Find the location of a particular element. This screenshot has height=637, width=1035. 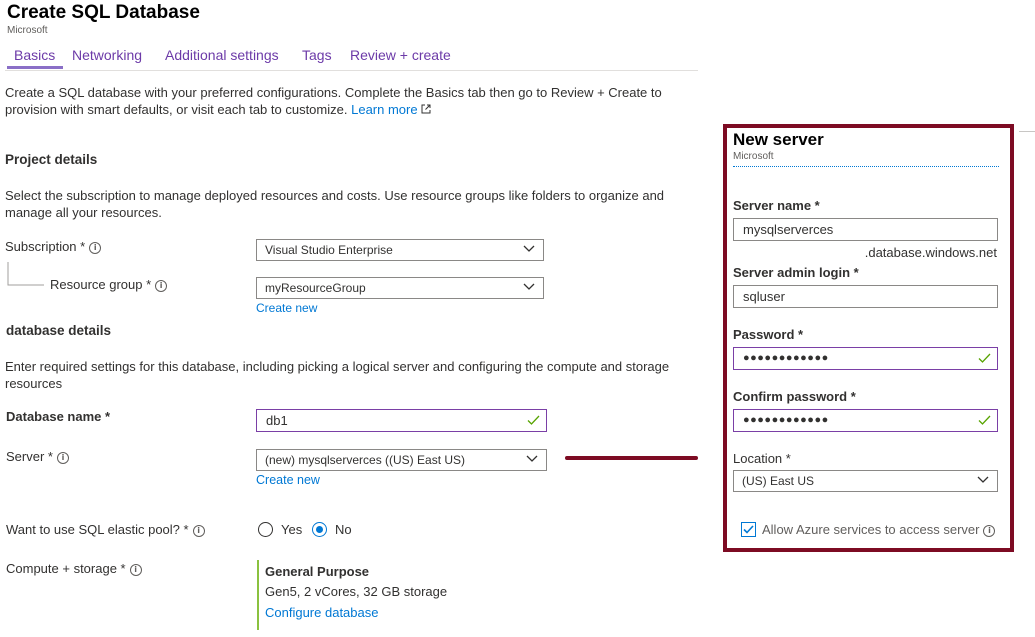

admin-login-input: sqluser is located at coordinates (865, 296).